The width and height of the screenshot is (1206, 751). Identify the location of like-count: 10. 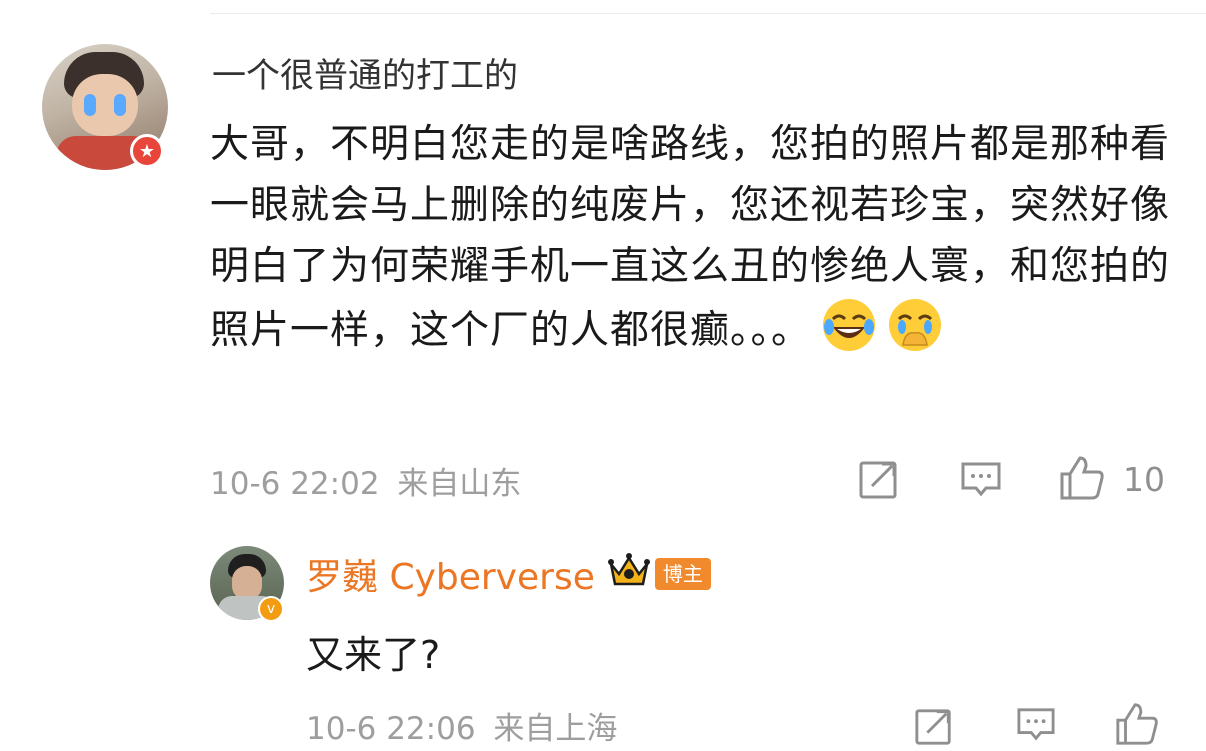
(1144, 479).